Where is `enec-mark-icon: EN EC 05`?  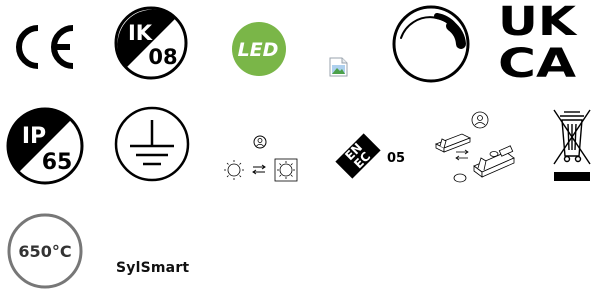 enec-mark-icon: EN EC 05 is located at coordinates (369, 156).